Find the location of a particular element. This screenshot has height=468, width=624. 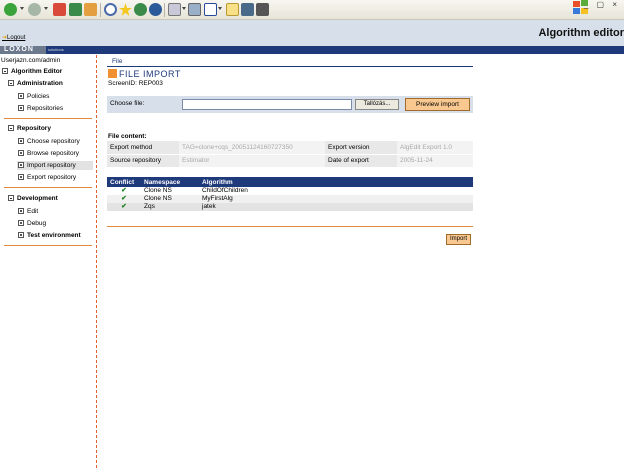

file-content-heading: File content: is located at coordinates (127, 136).